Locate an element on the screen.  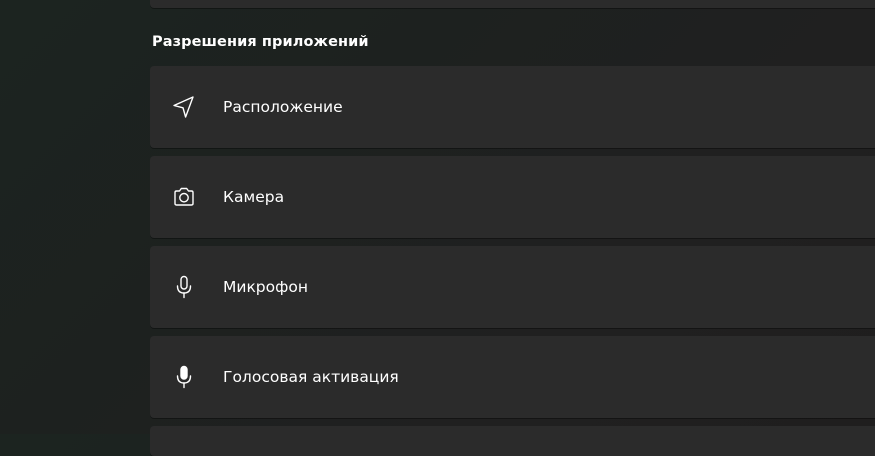
setting-label-voice-activation: Голосовая активация is located at coordinates (311, 377).